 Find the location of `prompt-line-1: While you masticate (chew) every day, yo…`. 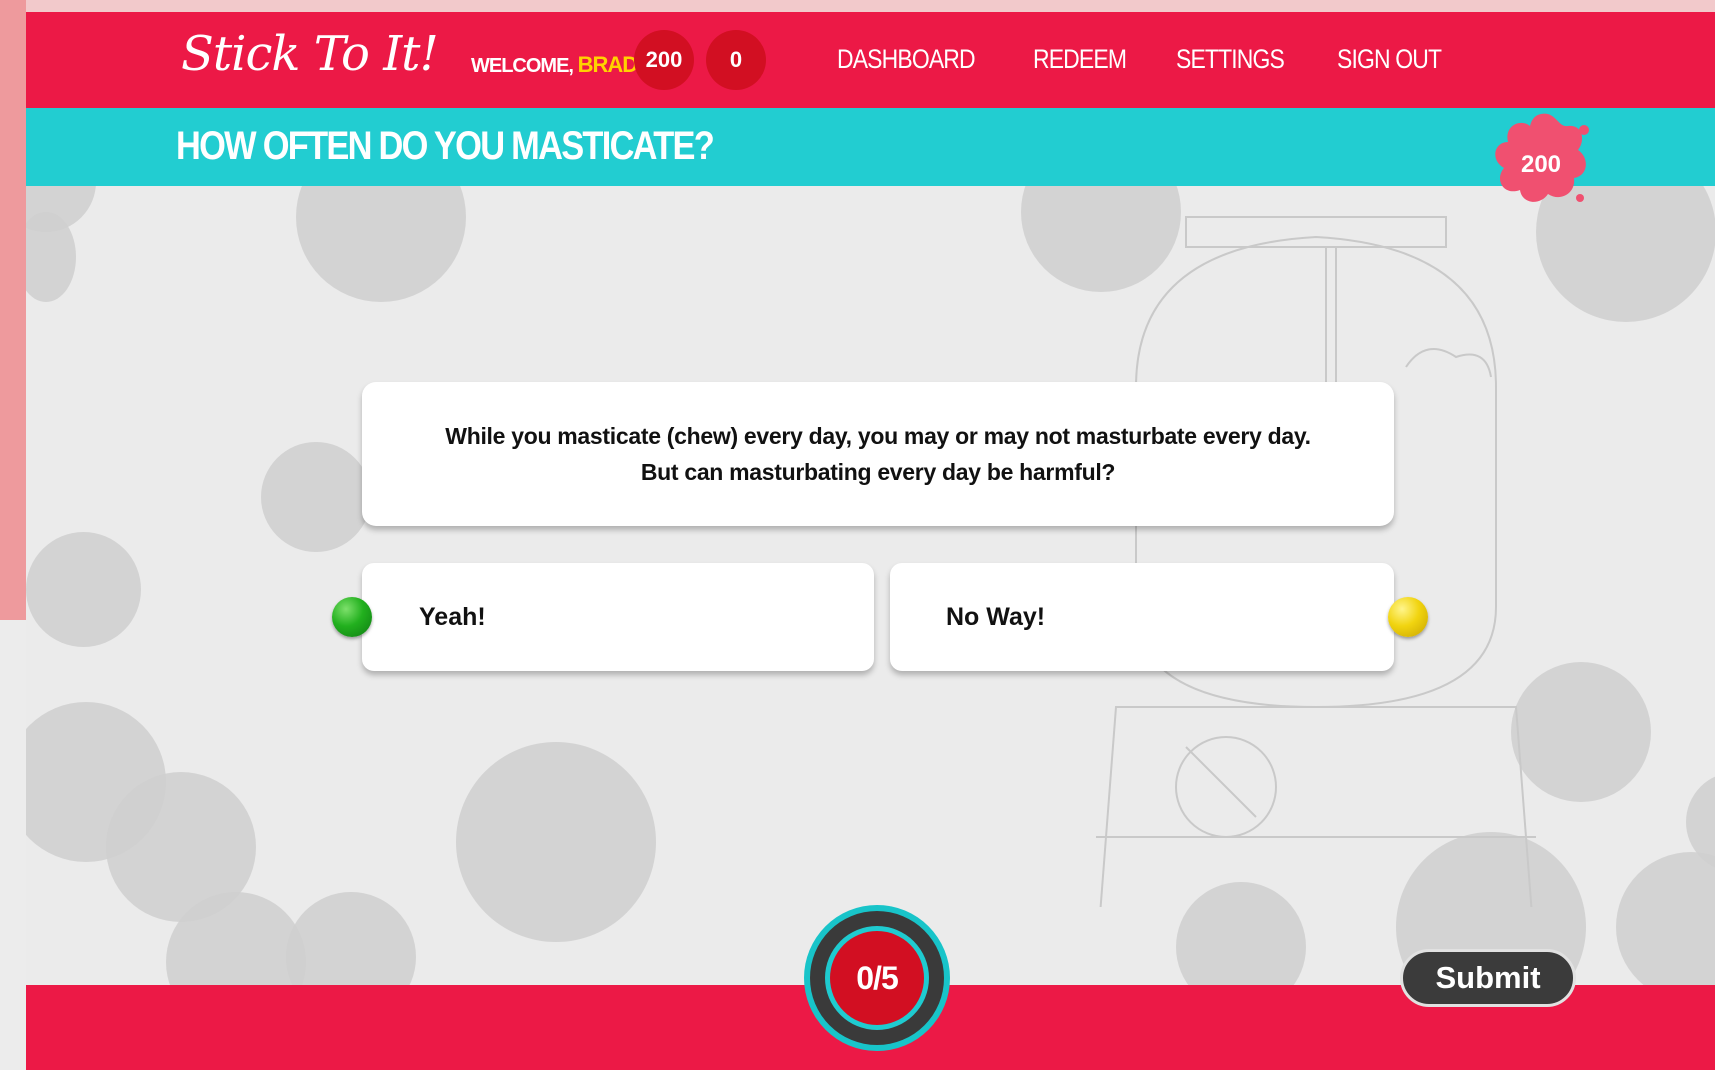

prompt-line-1: While you masticate (chew) every day, yo… is located at coordinates (878, 436).